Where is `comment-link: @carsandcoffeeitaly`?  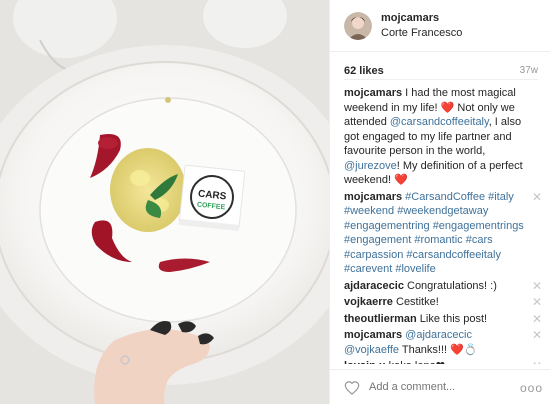
comment-link: @carsandcoffeeitaly is located at coordinates (439, 122).